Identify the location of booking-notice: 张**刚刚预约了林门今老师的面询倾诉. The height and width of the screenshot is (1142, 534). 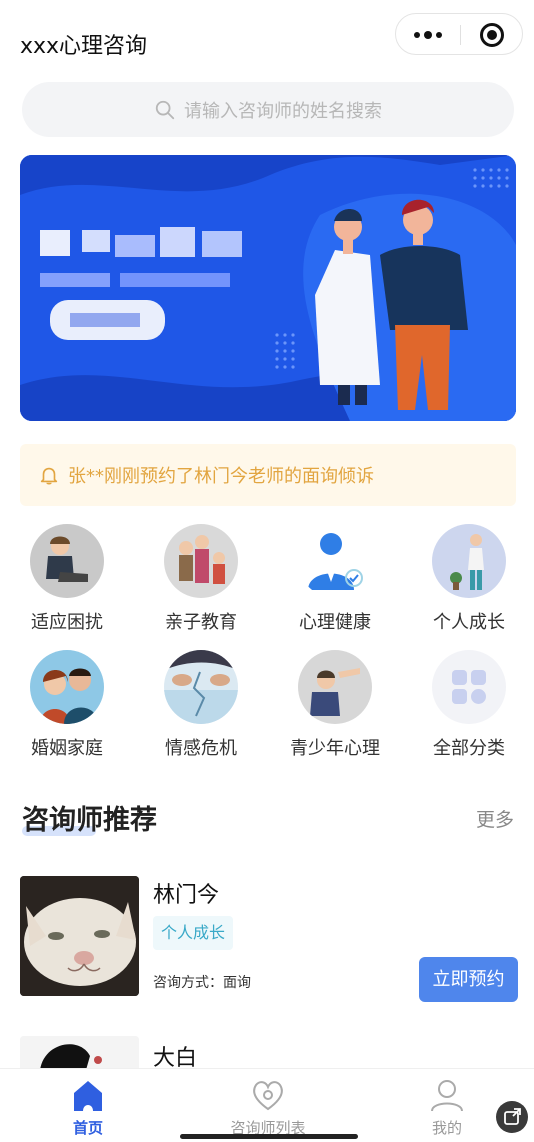
(268, 475).